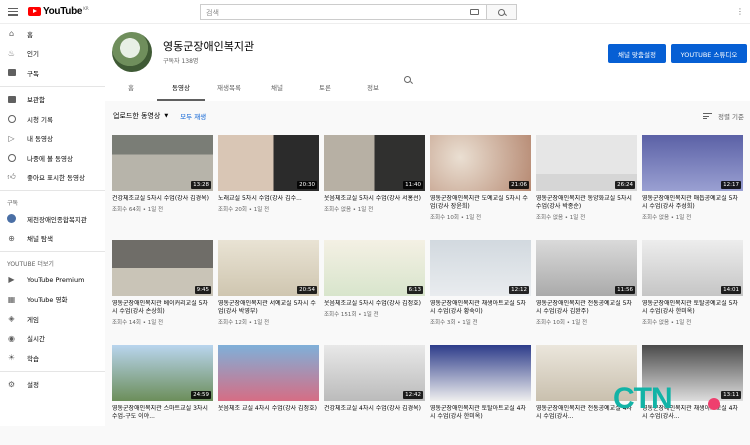 The image size is (750, 445). I want to click on sidebar-item-history: 시청 기록, so click(52, 119).